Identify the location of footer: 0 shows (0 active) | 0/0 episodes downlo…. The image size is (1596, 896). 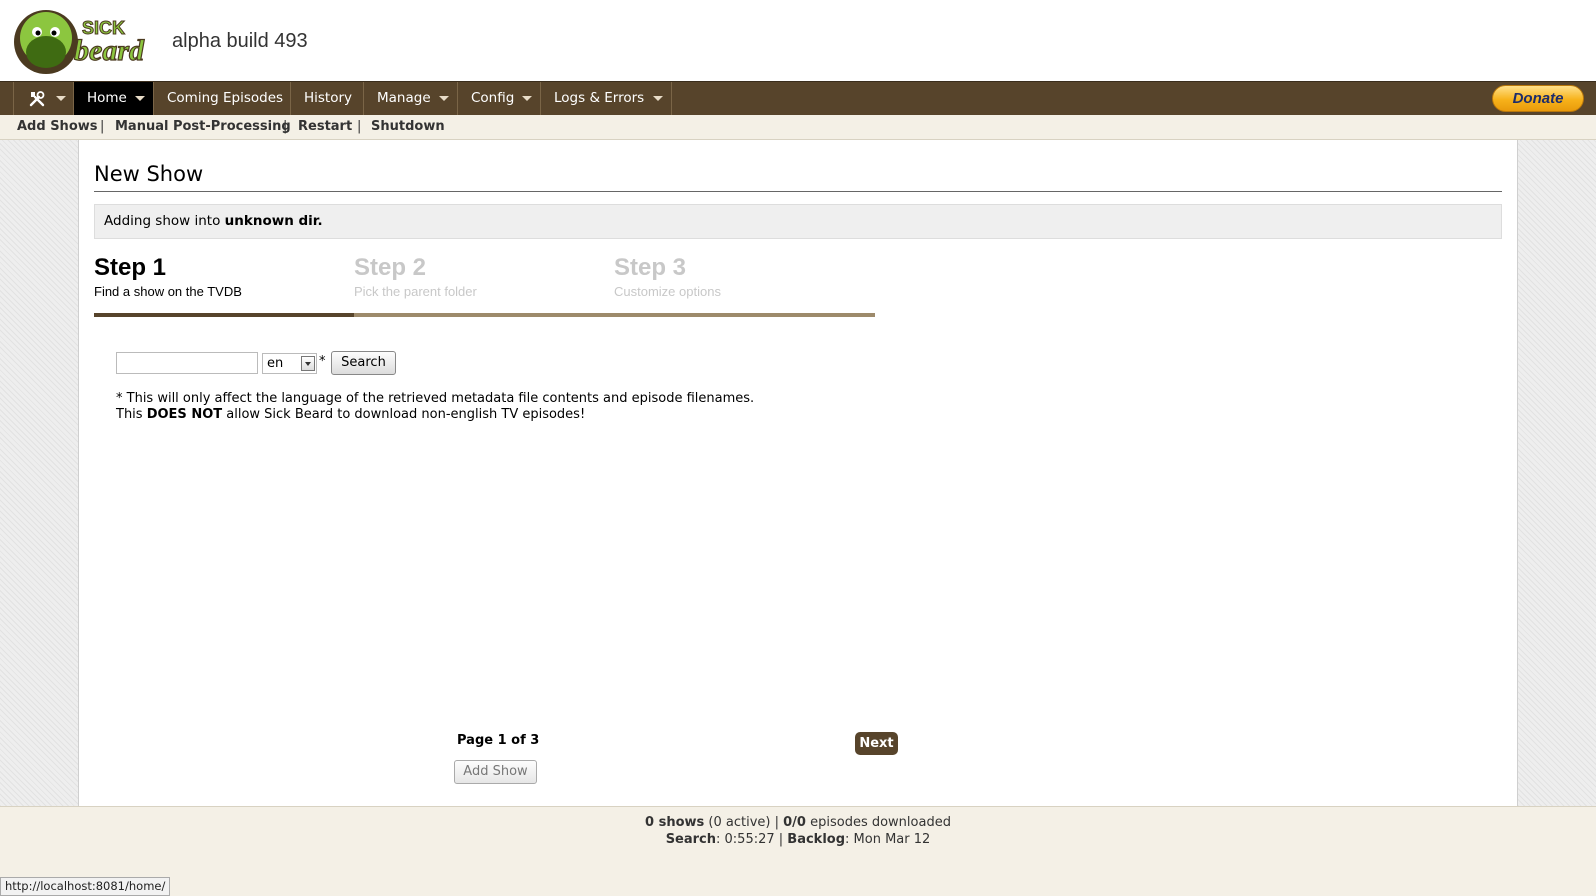
(798, 851).